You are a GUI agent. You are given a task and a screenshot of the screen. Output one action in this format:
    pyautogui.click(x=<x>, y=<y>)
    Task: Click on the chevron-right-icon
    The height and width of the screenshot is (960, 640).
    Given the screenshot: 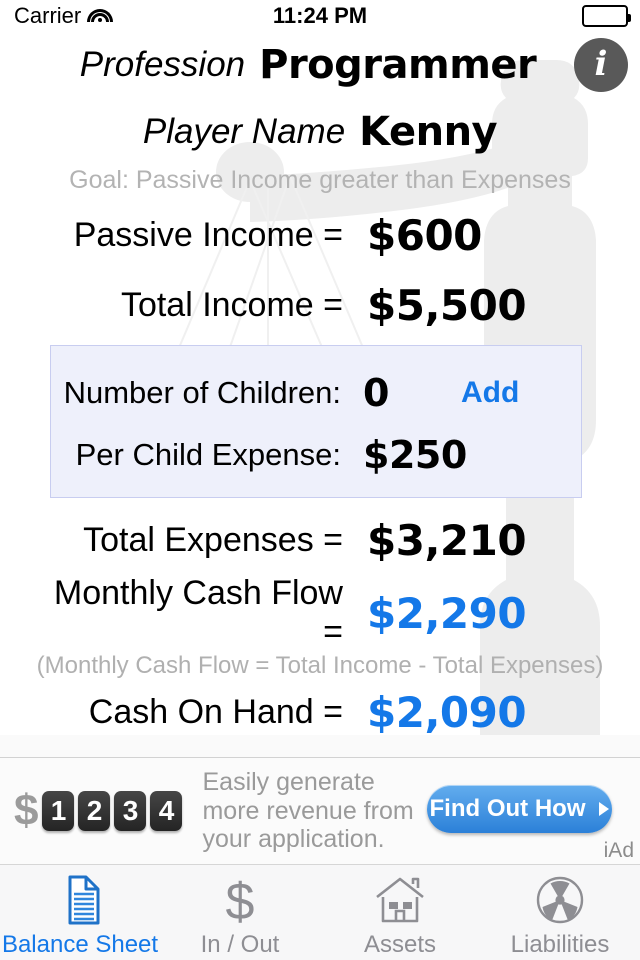 What is the action you would take?
    pyautogui.click(x=604, y=809)
    